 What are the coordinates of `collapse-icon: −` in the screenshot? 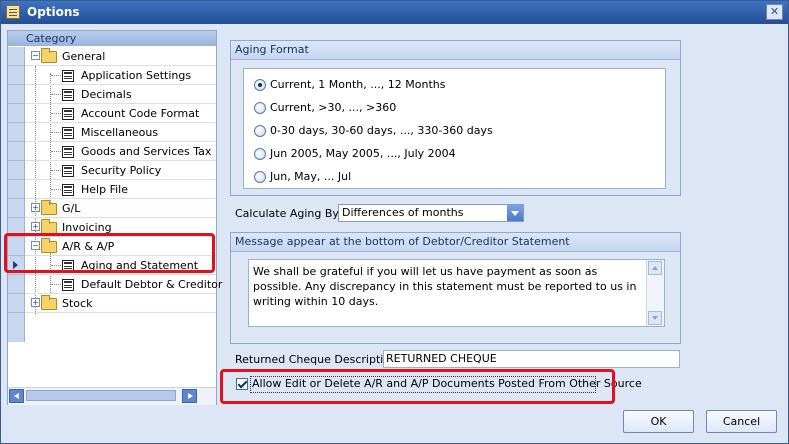 It's located at (35, 55).